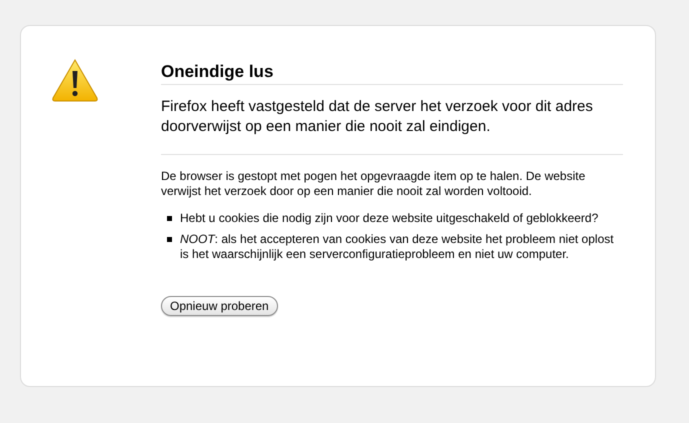 This screenshot has height=423, width=689. Describe the element at coordinates (373, 184) in the screenshot. I see `error-description: De browser is gestopt met pogen het opgevraagde item op te halen. De website verwijst het verzoek door op een manier die nooit zal worden voltooid.` at that location.